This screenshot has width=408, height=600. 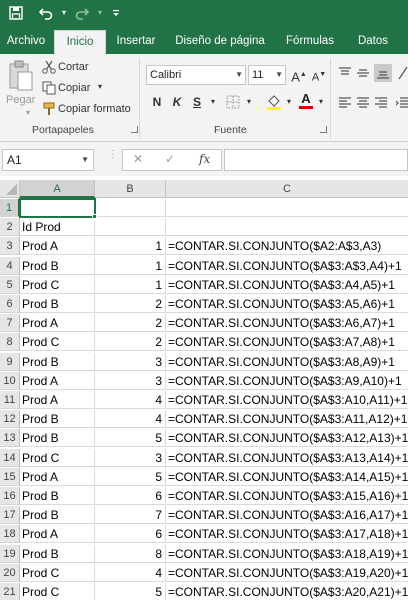 I want to click on font-name-combo: Calibri ▼, so click(x=196, y=75).